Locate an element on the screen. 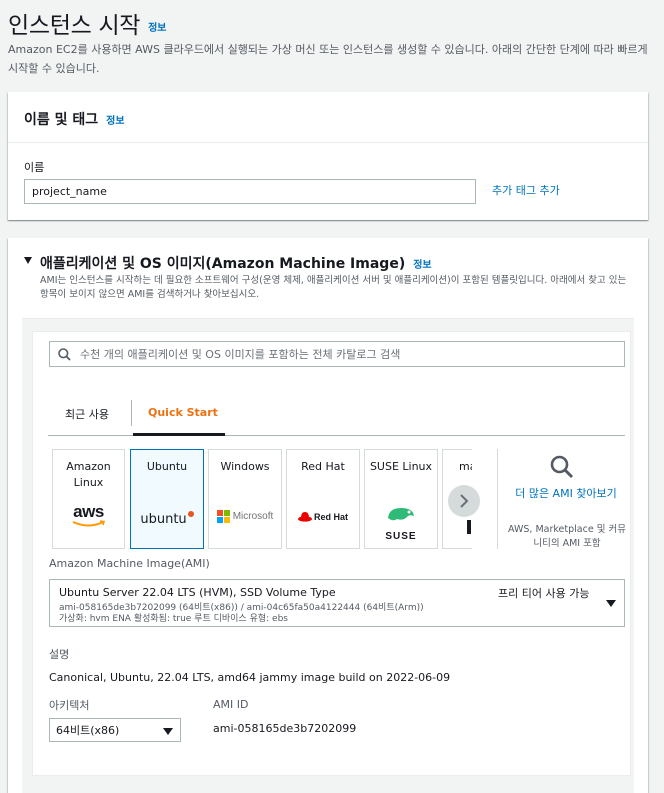 The height and width of the screenshot is (793, 664). carousel-next-button is located at coordinates (464, 501).